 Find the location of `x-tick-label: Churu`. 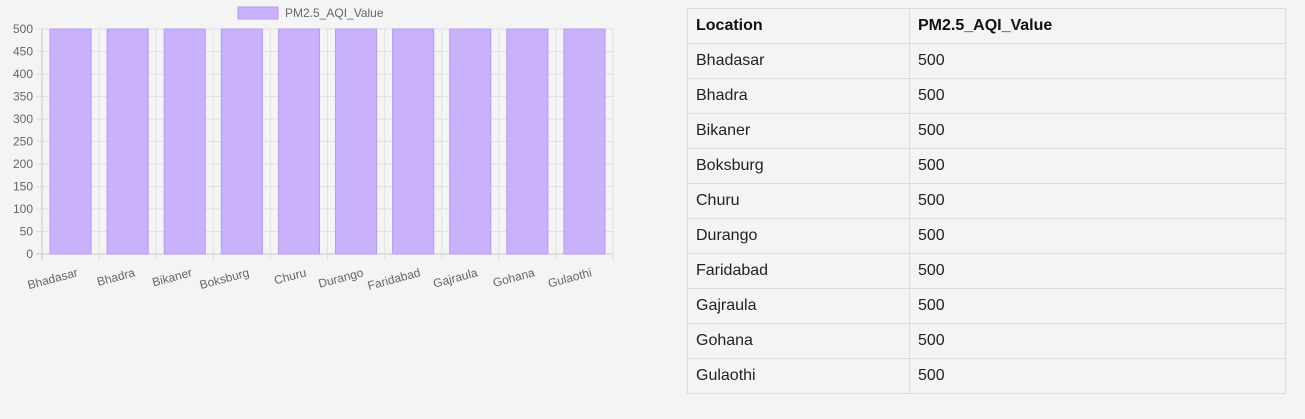

x-tick-label: Churu is located at coordinates (290, 276).